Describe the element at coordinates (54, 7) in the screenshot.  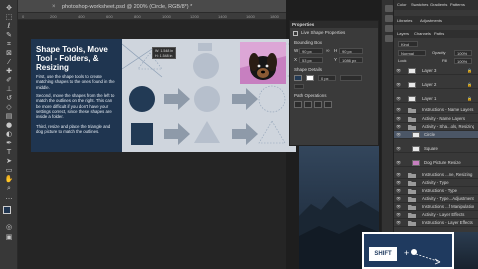
I see `tab-close-icon: ×` at that location.